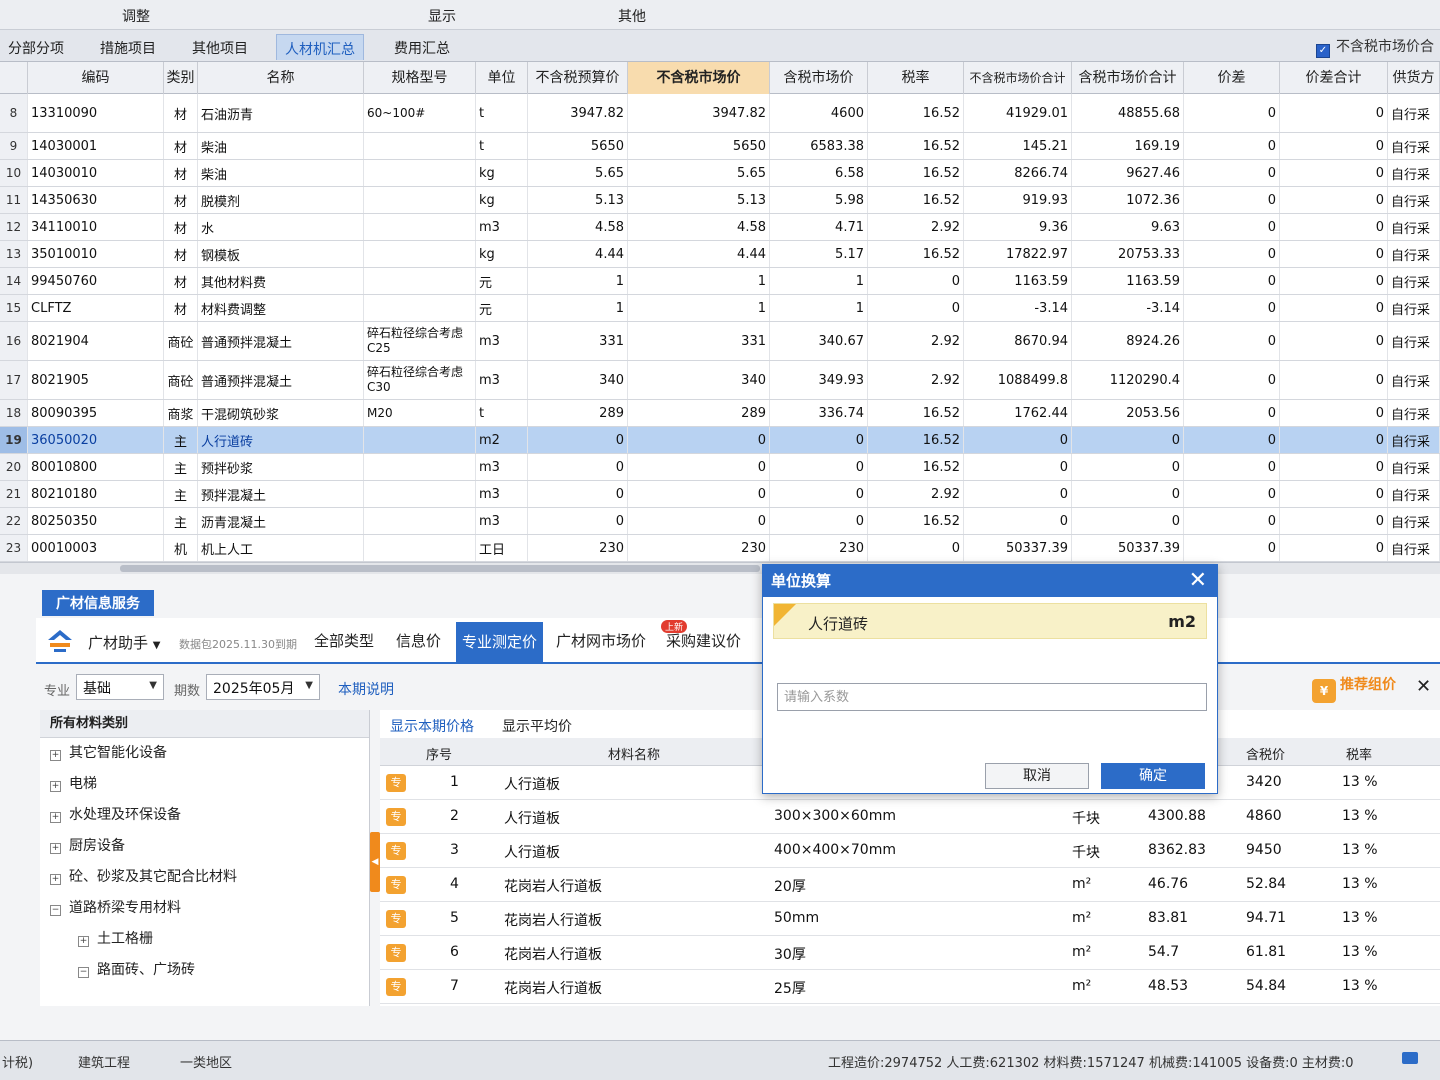 Image resolution: width=1440 pixels, height=1080 pixels. What do you see at coordinates (916, 78) in the screenshot?
I see `header-tax-rate: 税率` at bounding box center [916, 78].